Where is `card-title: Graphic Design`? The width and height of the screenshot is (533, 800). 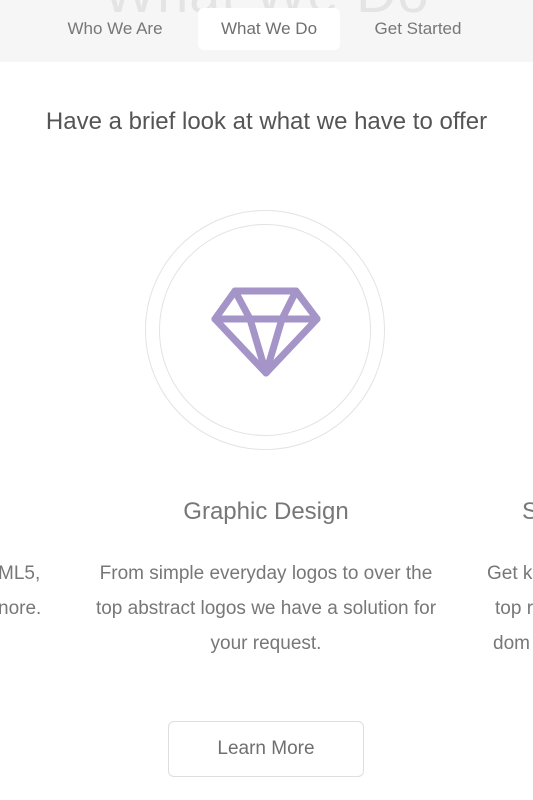 card-title: Graphic Design is located at coordinates (266, 511).